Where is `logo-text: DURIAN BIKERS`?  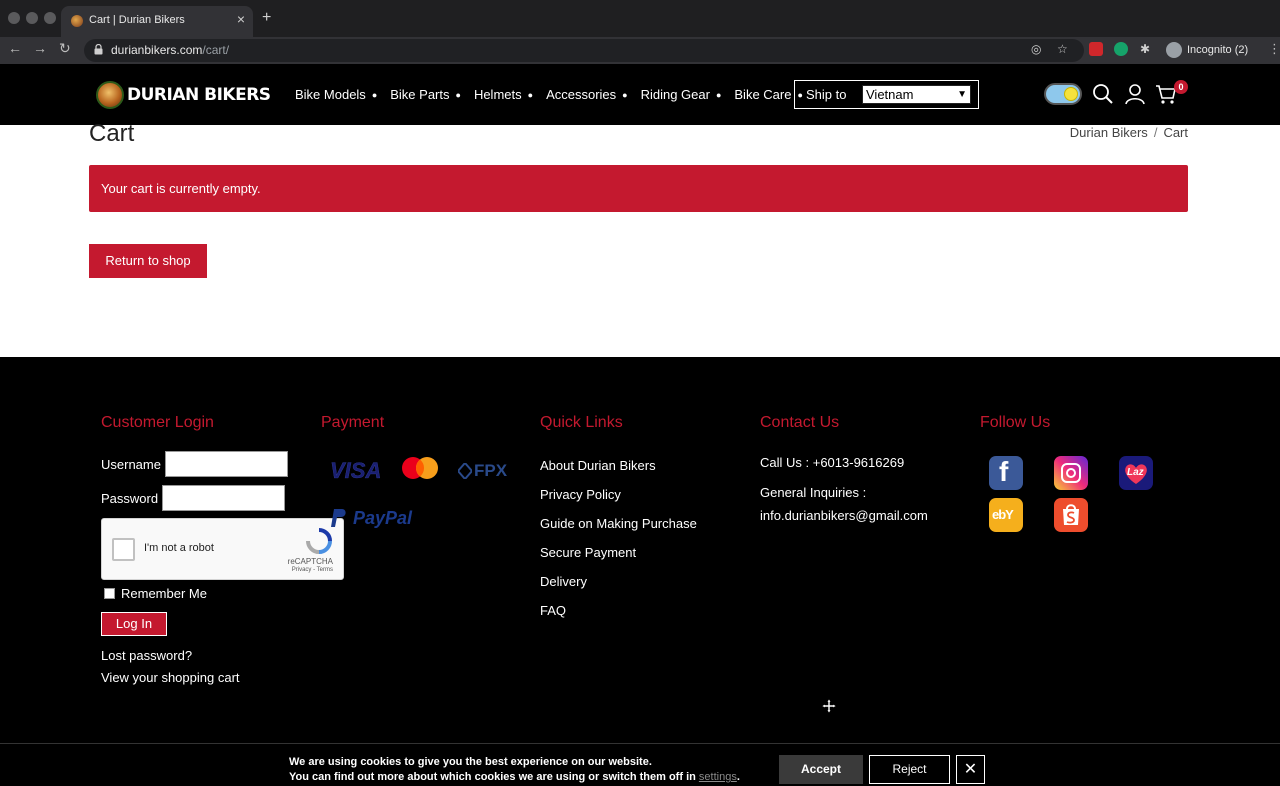
logo-text: DURIAN BIKERS is located at coordinates (199, 95).